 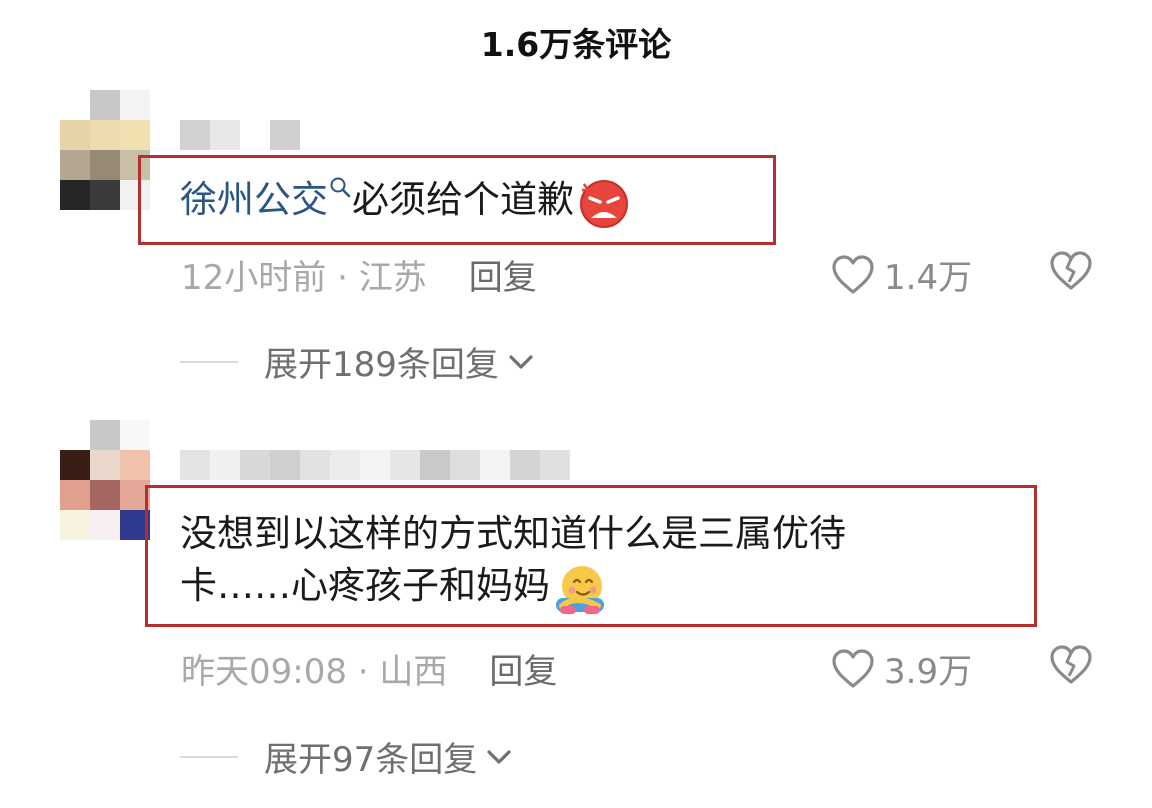 What do you see at coordinates (513, 561) in the screenshot?
I see `comment-text: 没想到以这样的方式知道什么是三属优待 卡……心疼孩子和妈妈` at bounding box center [513, 561].